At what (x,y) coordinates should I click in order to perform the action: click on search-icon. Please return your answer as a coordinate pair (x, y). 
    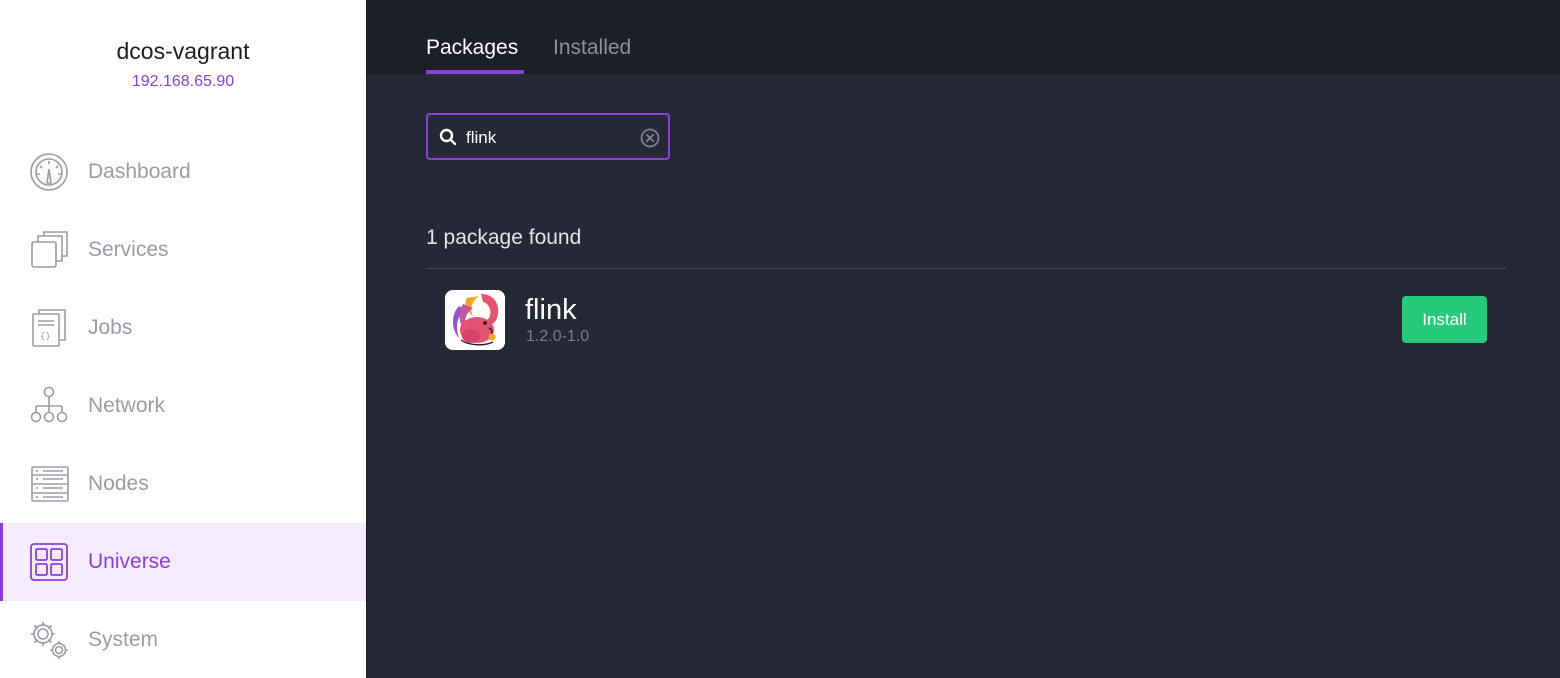
    Looking at the image, I should click on (448, 137).